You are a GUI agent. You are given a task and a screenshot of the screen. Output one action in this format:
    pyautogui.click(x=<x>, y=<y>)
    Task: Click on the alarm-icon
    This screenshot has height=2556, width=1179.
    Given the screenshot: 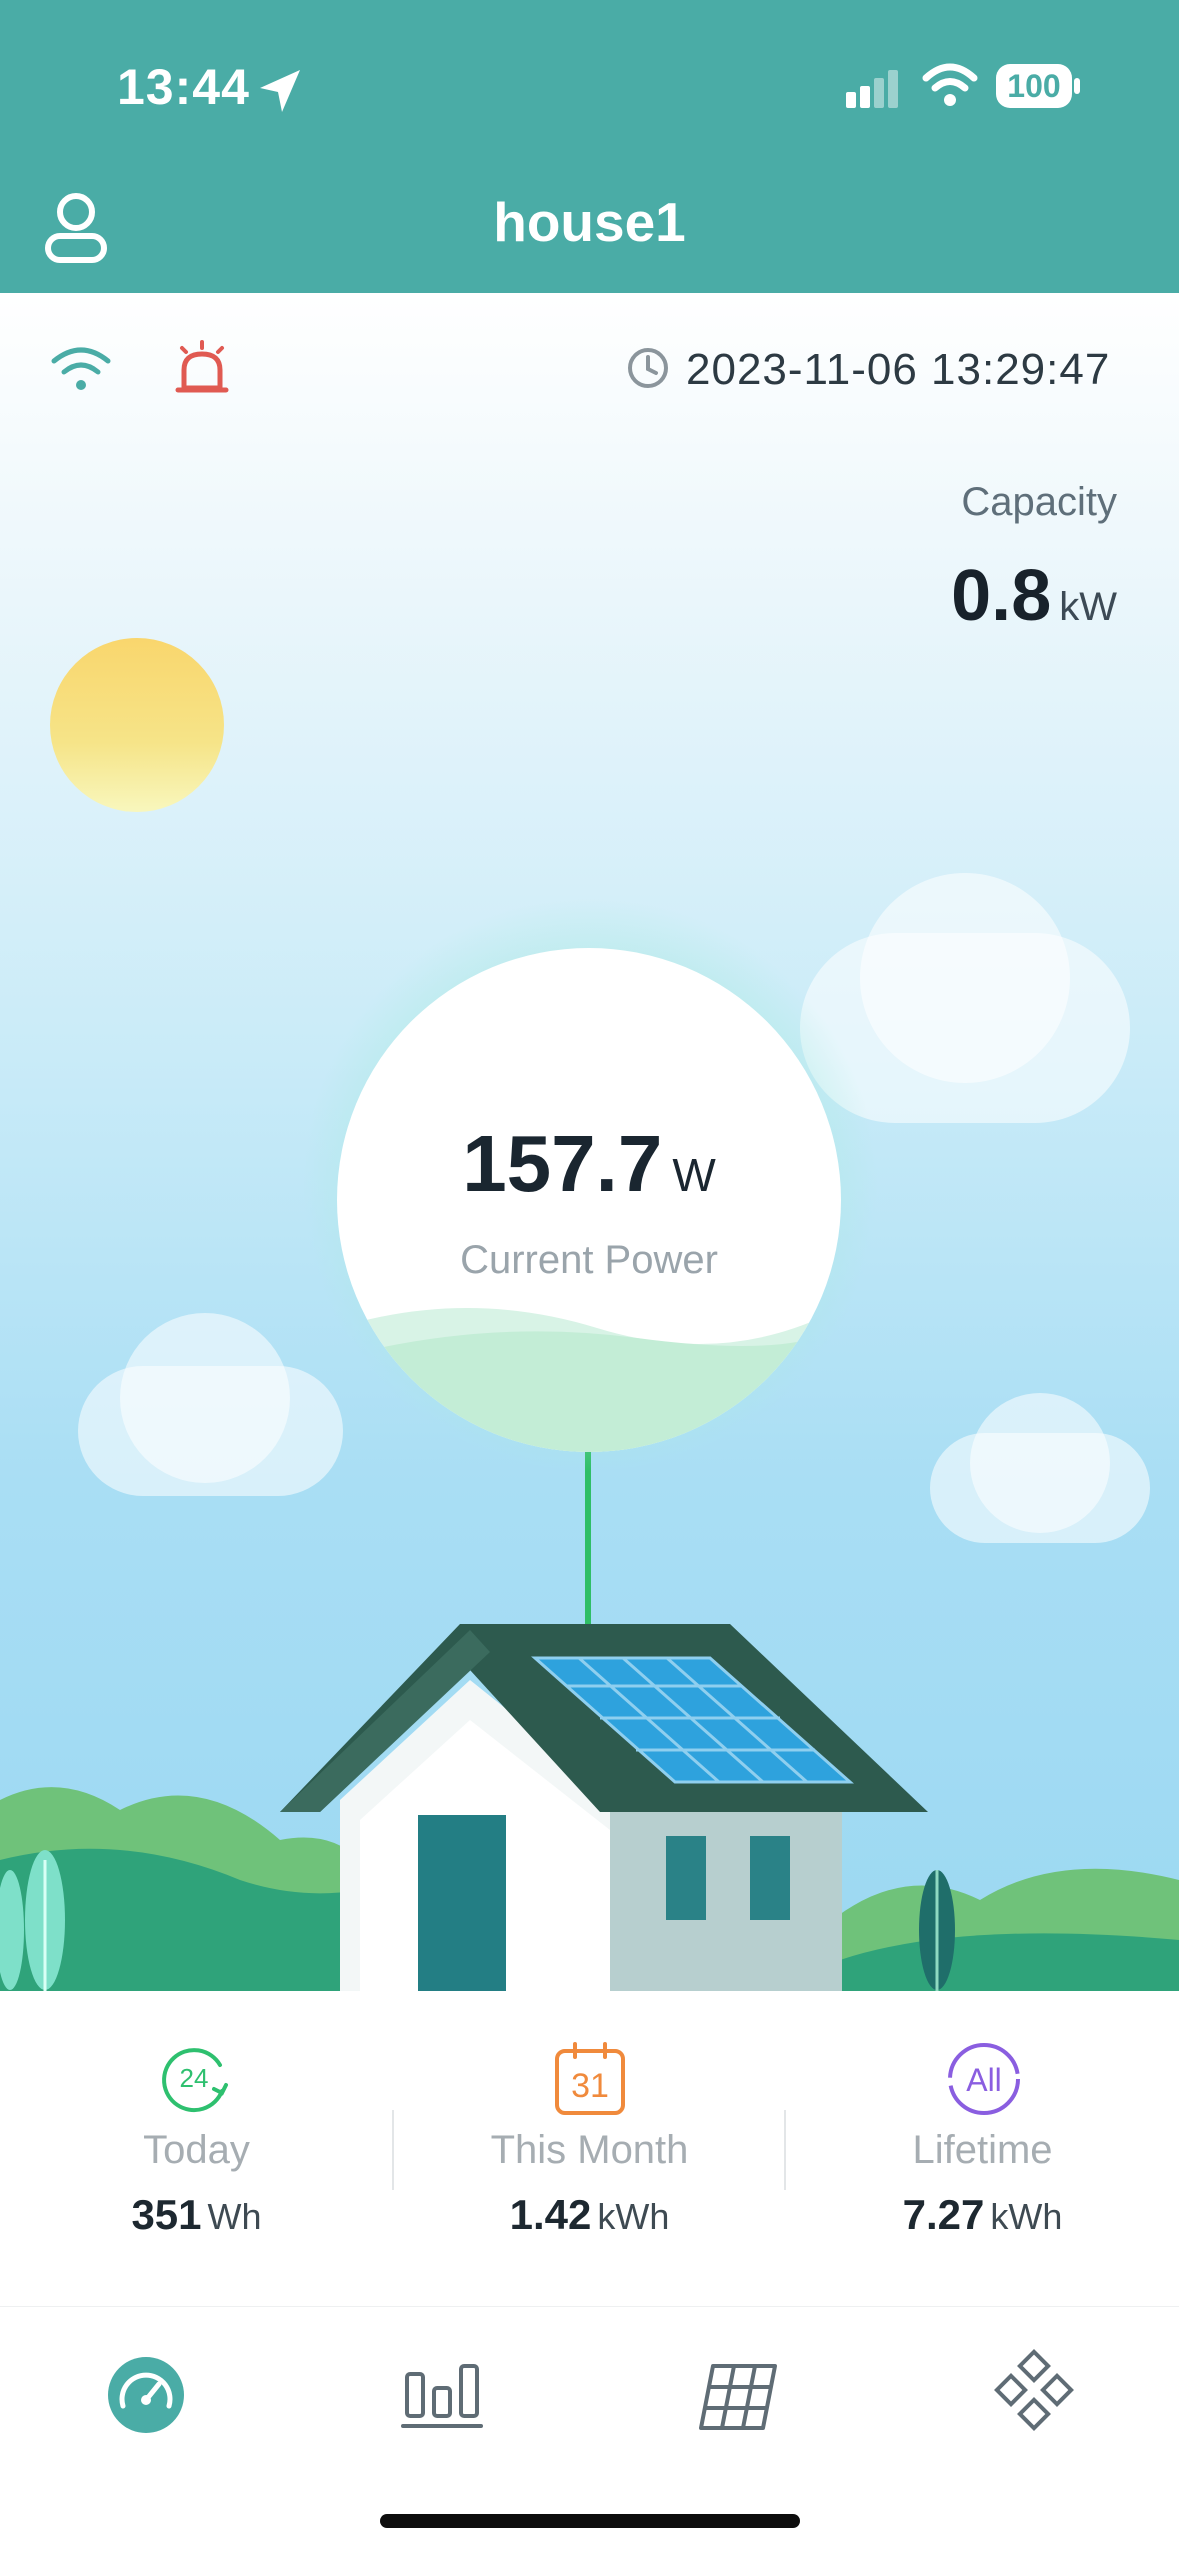 What is the action you would take?
    pyautogui.click(x=202, y=368)
    